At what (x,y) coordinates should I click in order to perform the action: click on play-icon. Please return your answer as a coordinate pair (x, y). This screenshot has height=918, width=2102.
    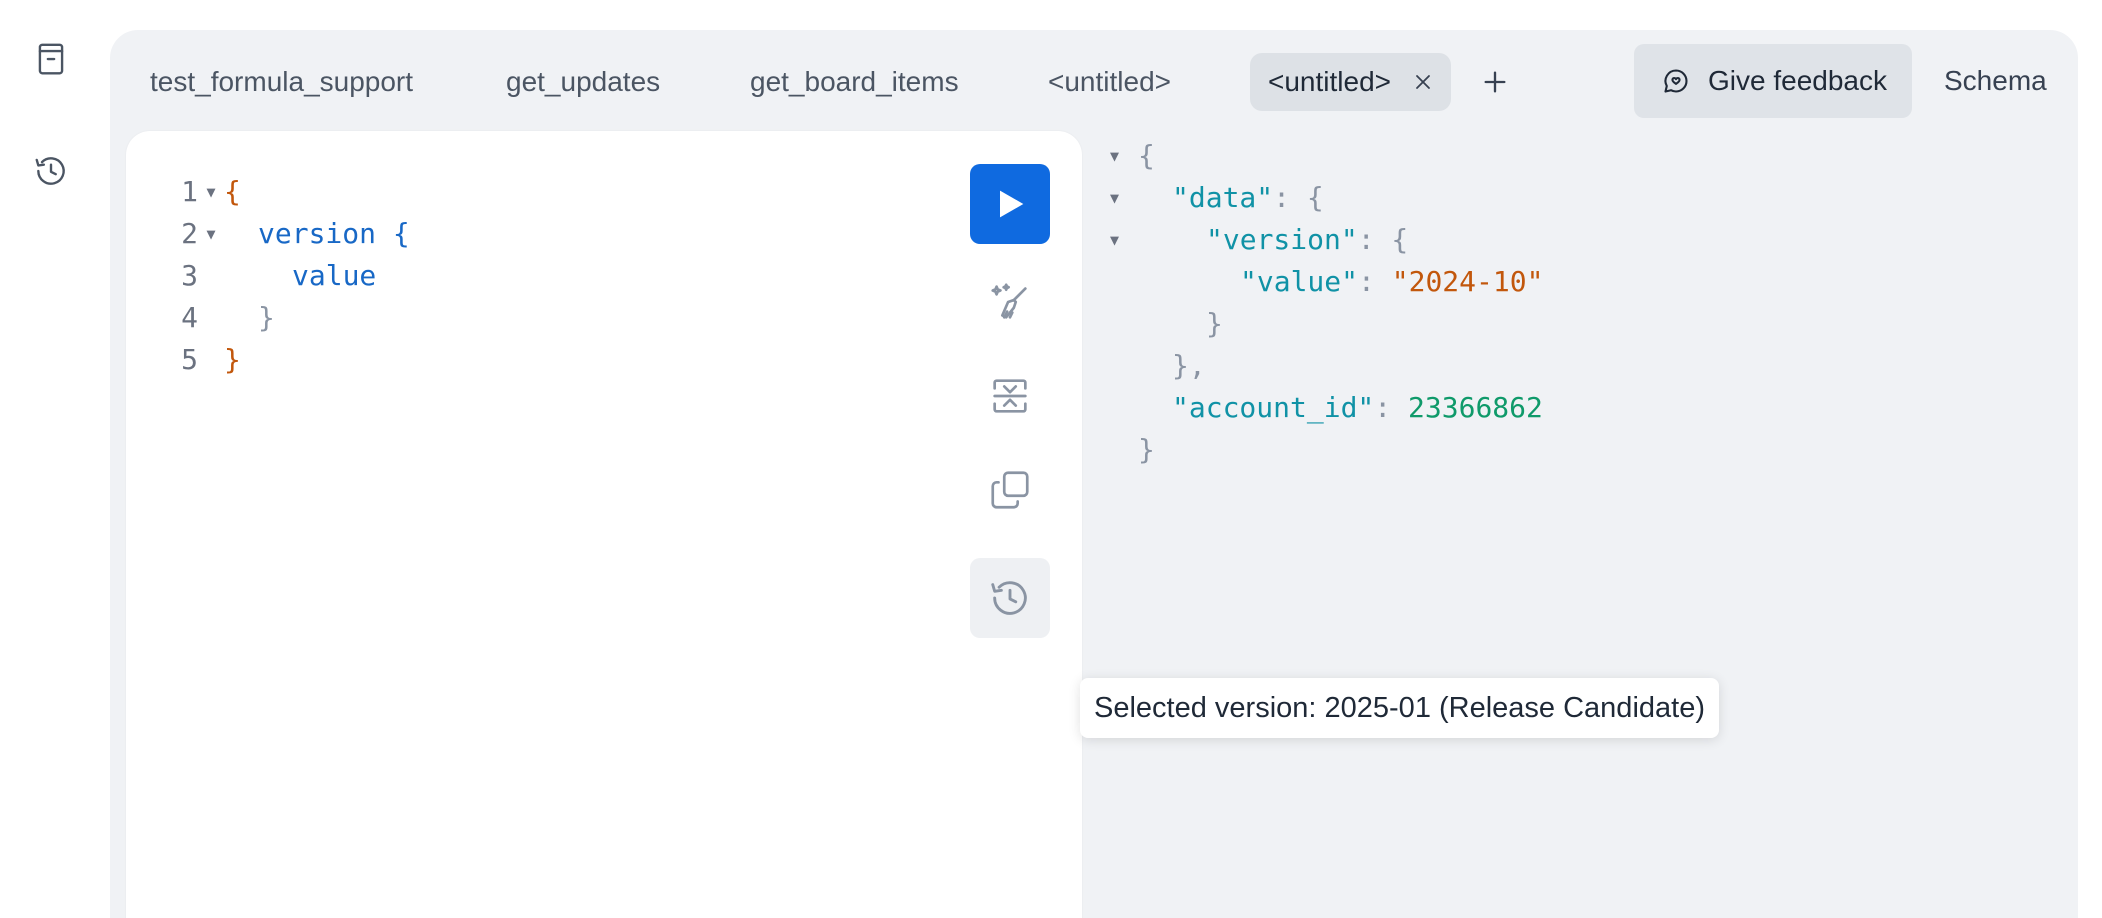
    Looking at the image, I should click on (1012, 204).